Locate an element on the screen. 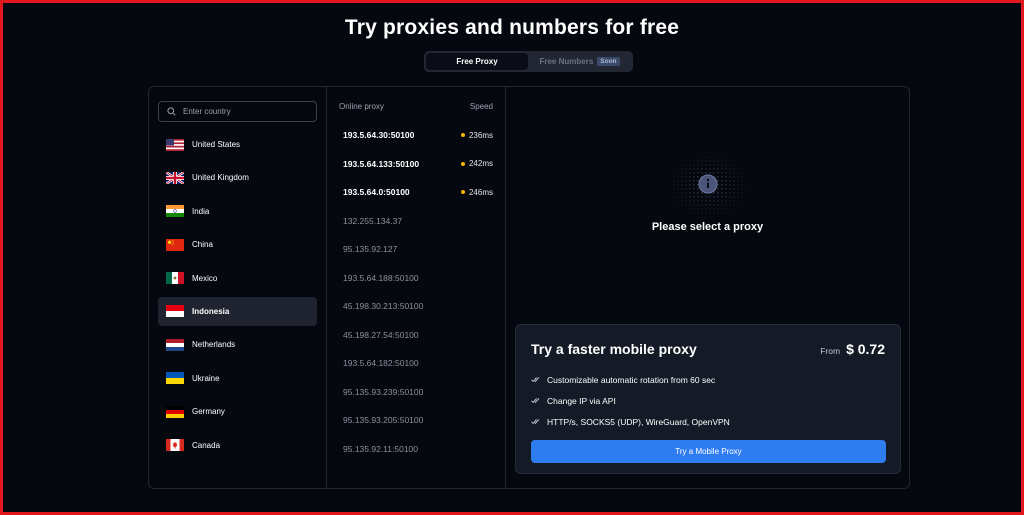 This screenshot has width=1024, height=515. proxy-row: 45.198.27.54:50100 is located at coordinates (416, 335).